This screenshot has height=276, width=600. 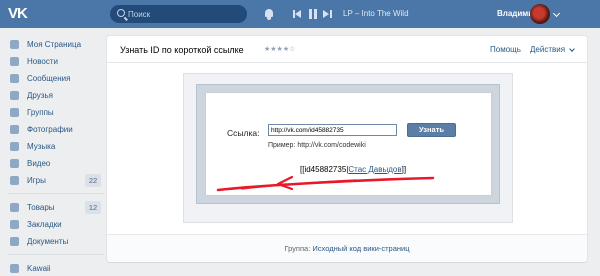 What do you see at coordinates (58, 112) in the screenshot?
I see `sidebar-item: Группы` at bounding box center [58, 112].